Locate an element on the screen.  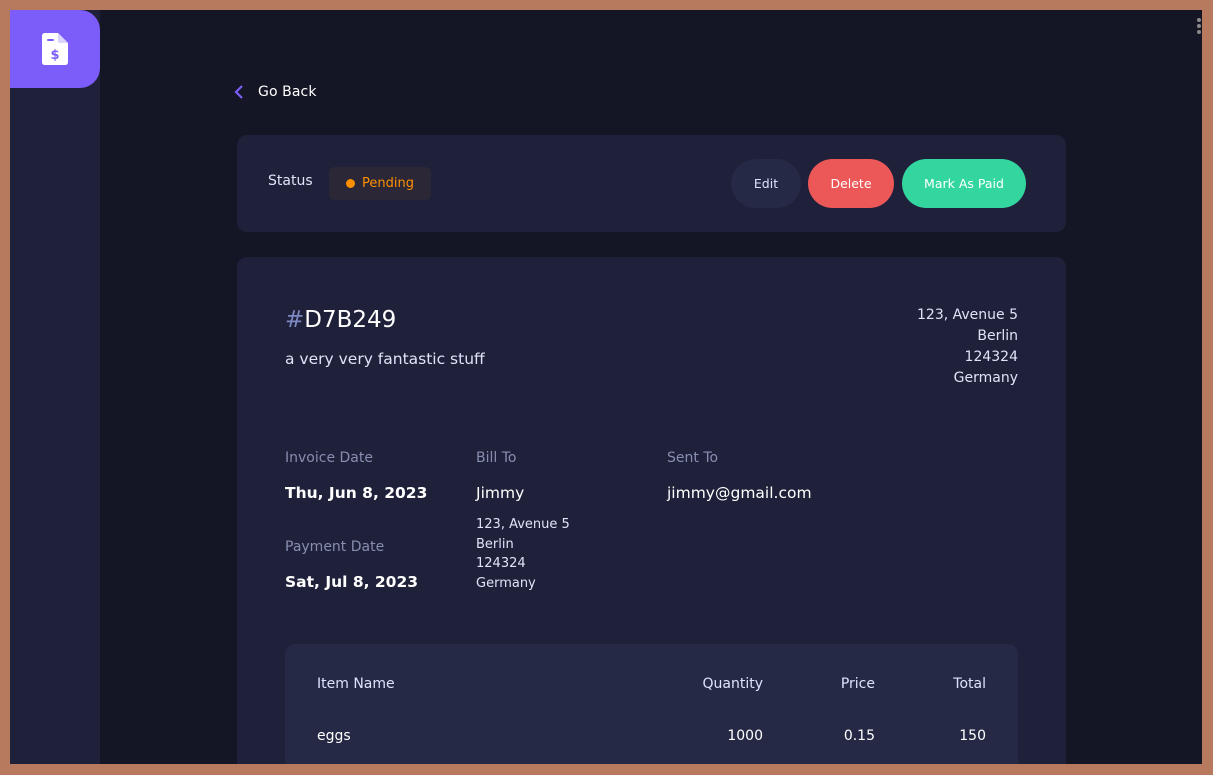
edit-button: Edit is located at coordinates (766, 183).